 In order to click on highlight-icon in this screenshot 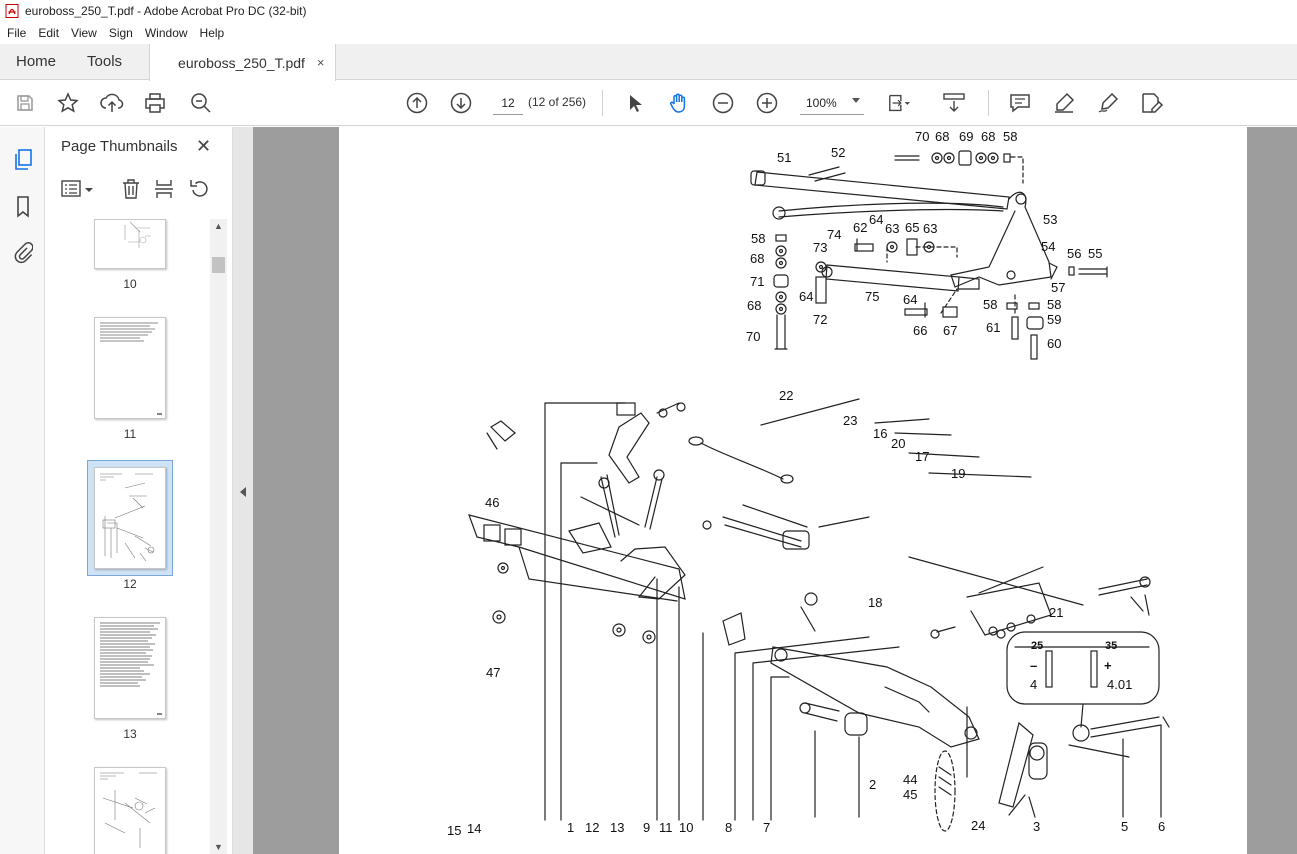, I will do `click(1064, 103)`.